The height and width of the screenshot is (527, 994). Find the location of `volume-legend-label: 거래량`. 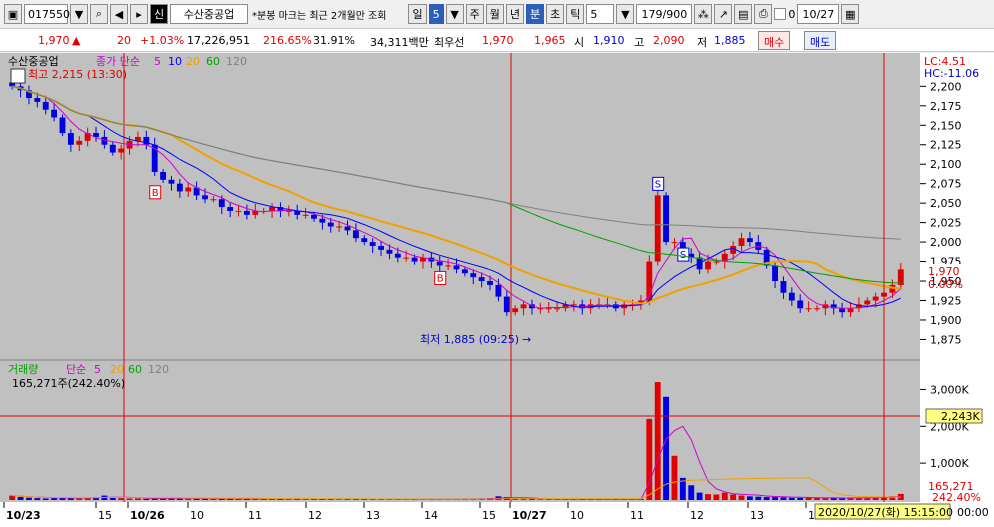

volume-legend-label: 거래량 is located at coordinates (23, 369).